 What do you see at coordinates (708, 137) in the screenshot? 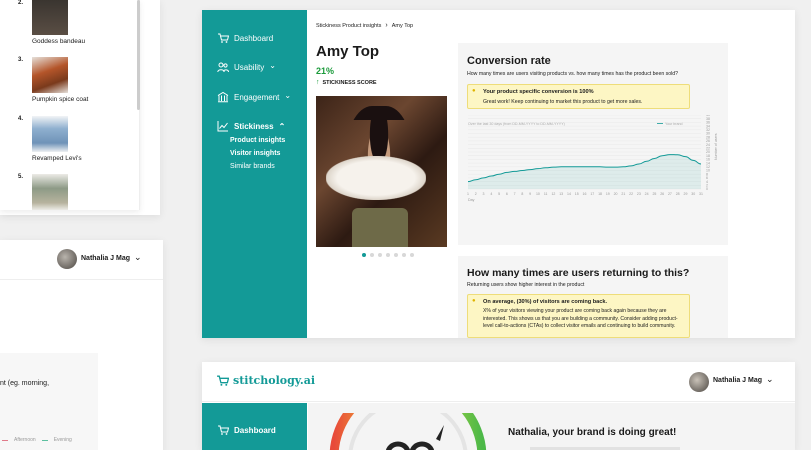
I see `y-tick-label: 28` at bounding box center [708, 137].